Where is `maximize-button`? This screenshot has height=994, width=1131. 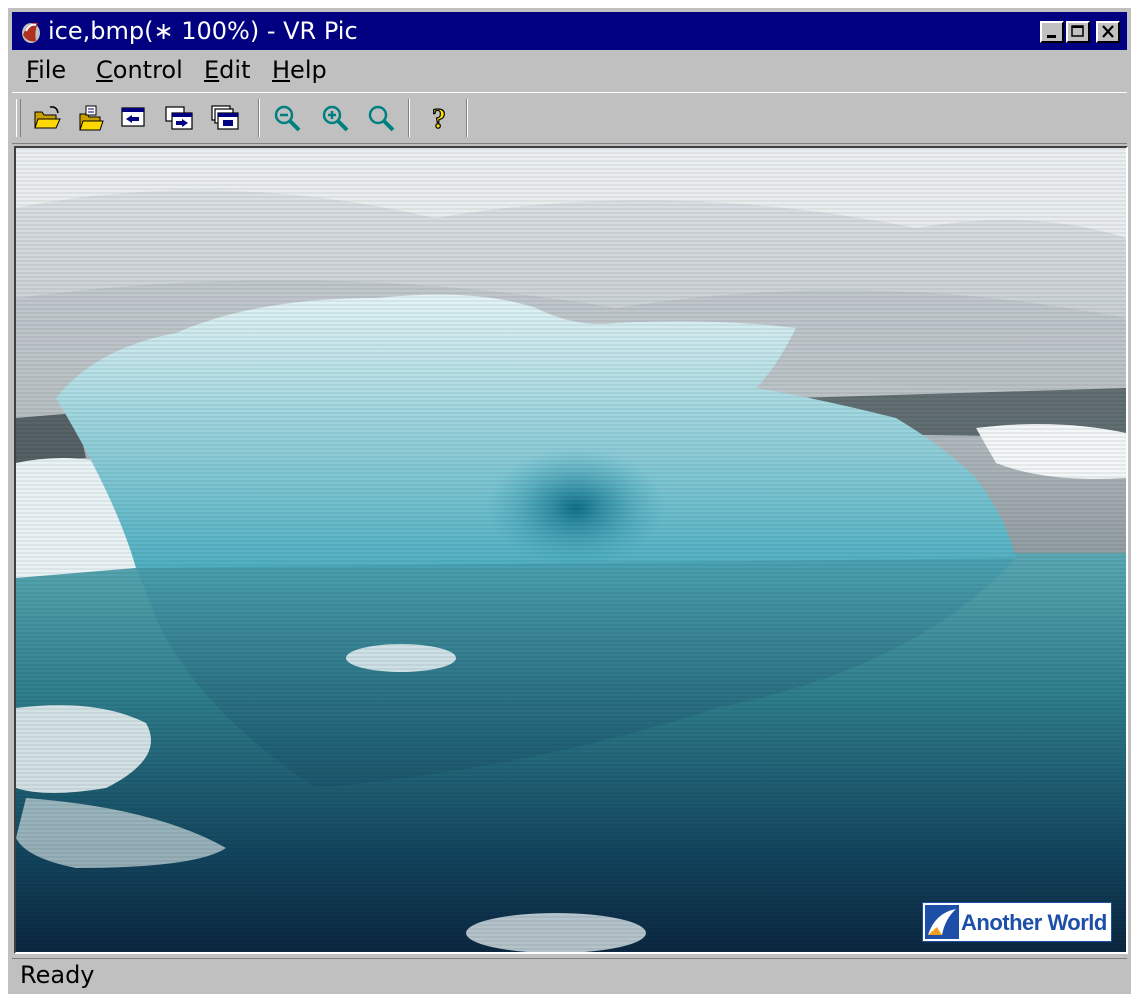 maximize-button is located at coordinates (1078, 32).